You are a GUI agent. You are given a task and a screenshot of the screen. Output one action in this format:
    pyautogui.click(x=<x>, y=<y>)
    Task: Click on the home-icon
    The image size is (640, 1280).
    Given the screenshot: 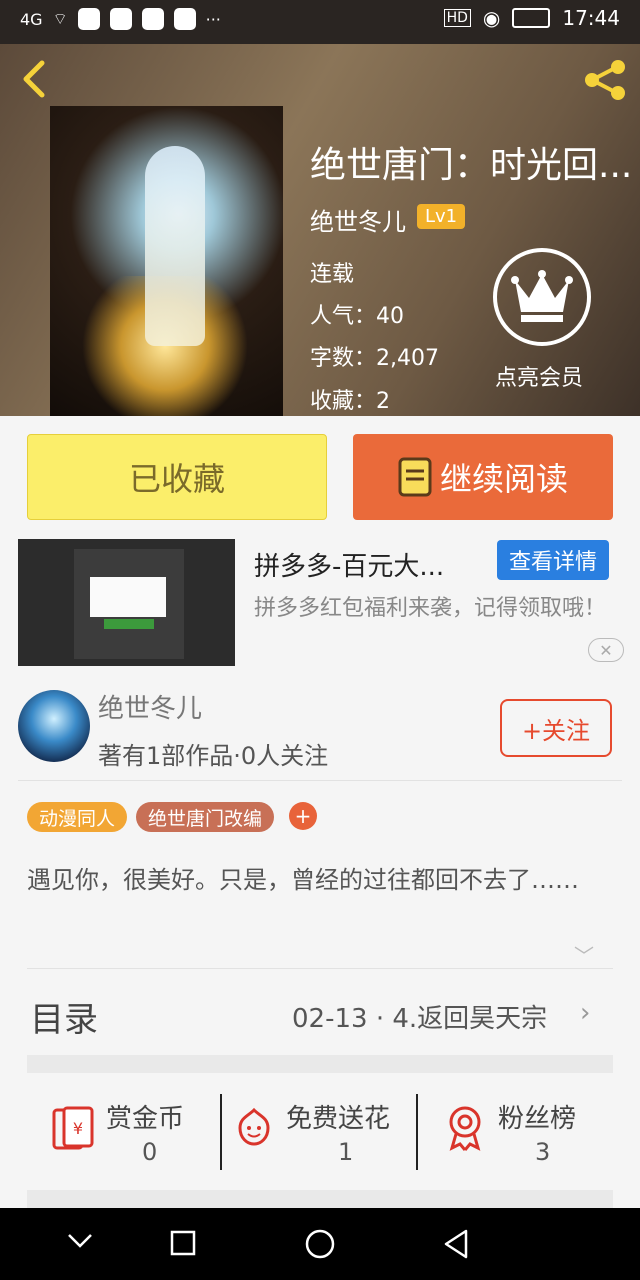 What is the action you would take?
    pyautogui.click(x=320, y=1244)
    